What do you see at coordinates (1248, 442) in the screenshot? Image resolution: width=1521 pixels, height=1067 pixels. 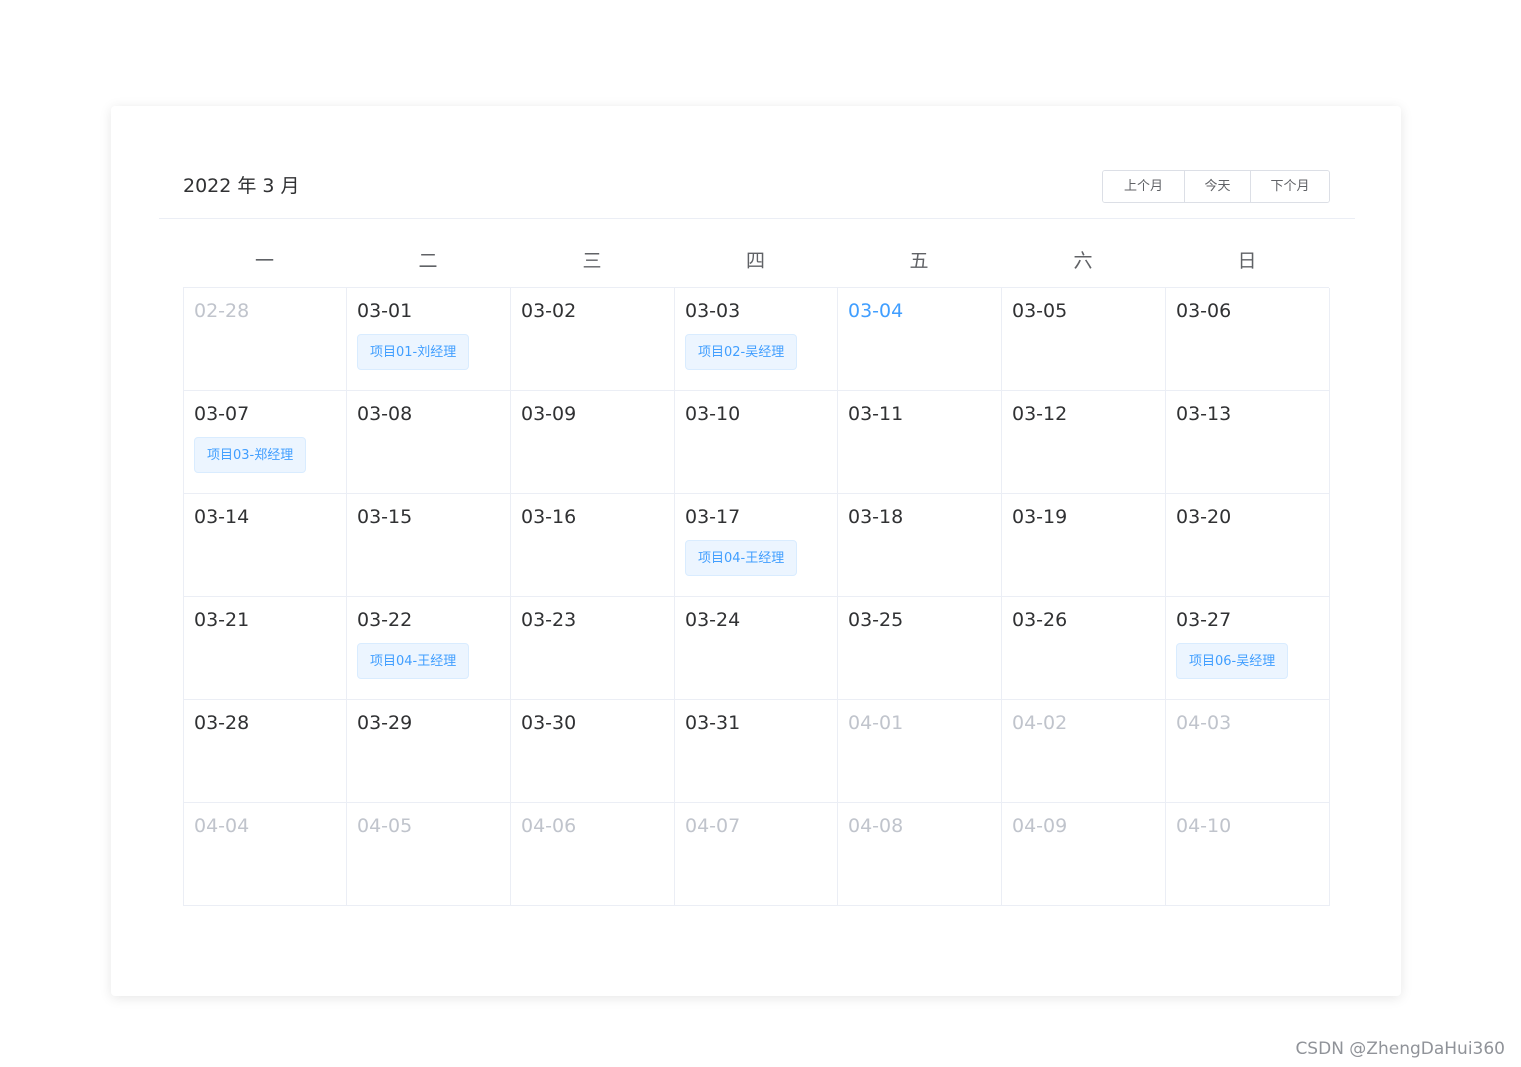 I see `calendar-day-cell: 03-13` at bounding box center [1248, 442].